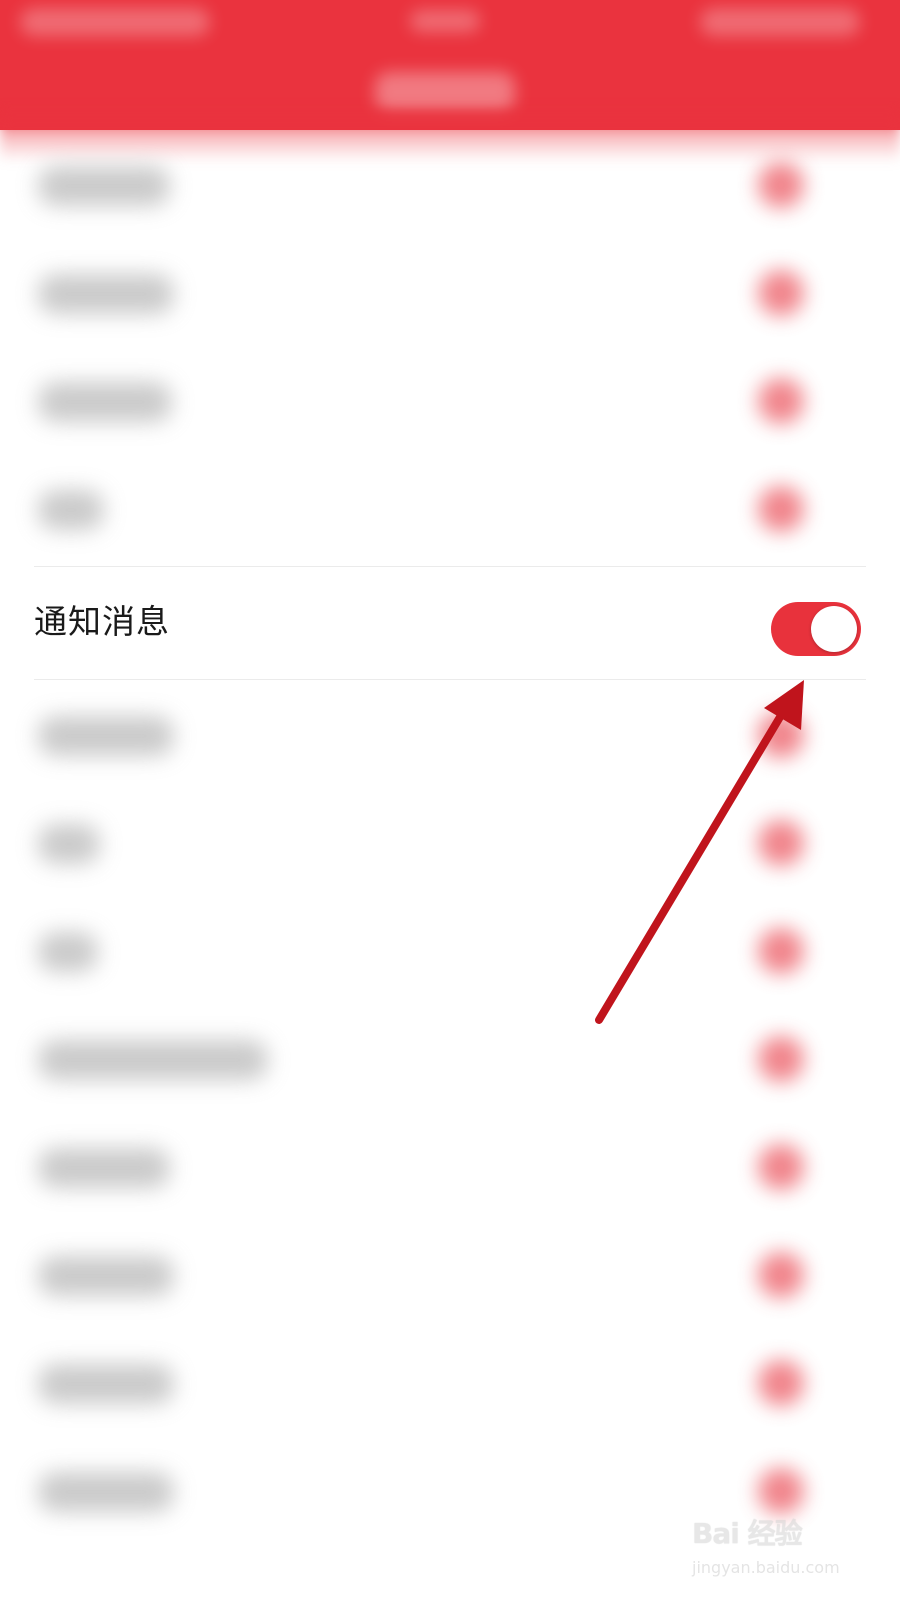  Describe the element at coordinates (450, 623) in the screenshot. I see `notification-setting-row: 通知消息` at that location.